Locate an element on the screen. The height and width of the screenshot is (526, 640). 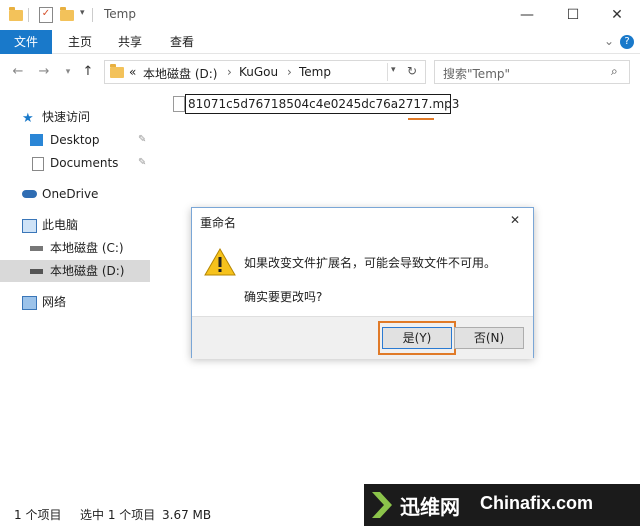
dialog-close-button: ✕ is located at coordinates (515, 220).